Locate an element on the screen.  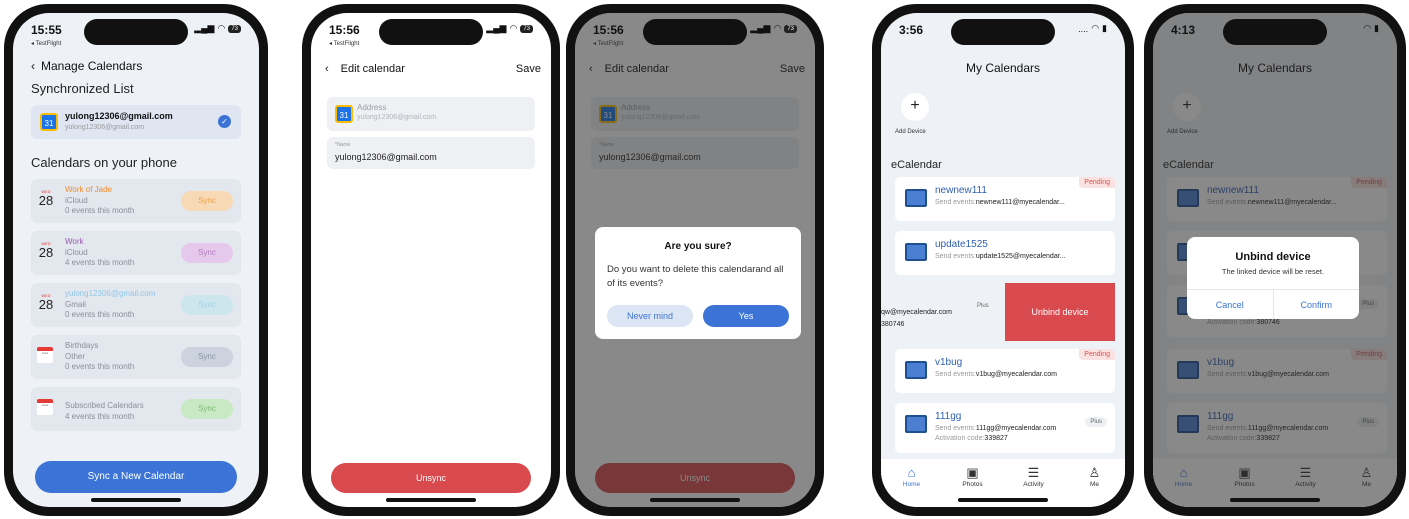
add-device-button: + Add Device is located at coordinates (915, 114).